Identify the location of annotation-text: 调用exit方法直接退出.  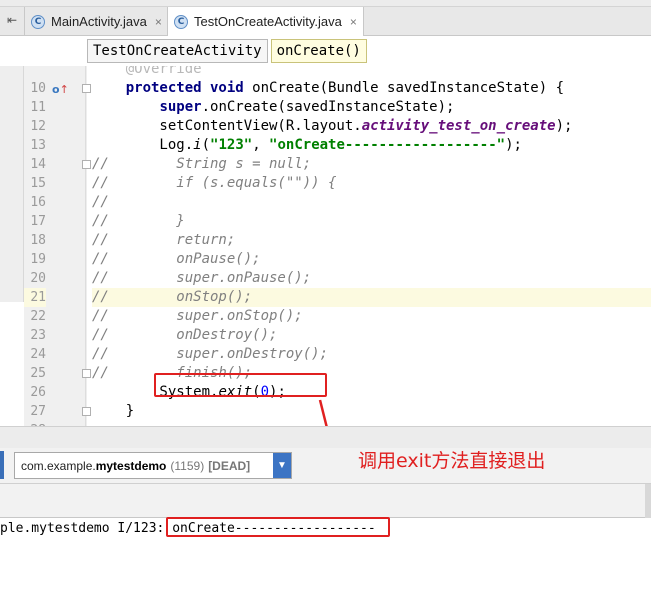
(452, 461).